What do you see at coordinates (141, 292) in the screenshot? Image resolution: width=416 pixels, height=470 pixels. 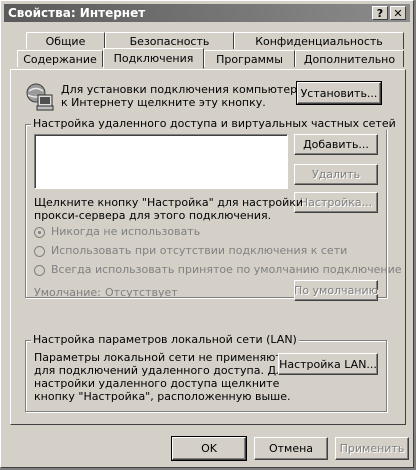 I see `default-connection-value: Отсутствует` at bounding box center [141, 292].